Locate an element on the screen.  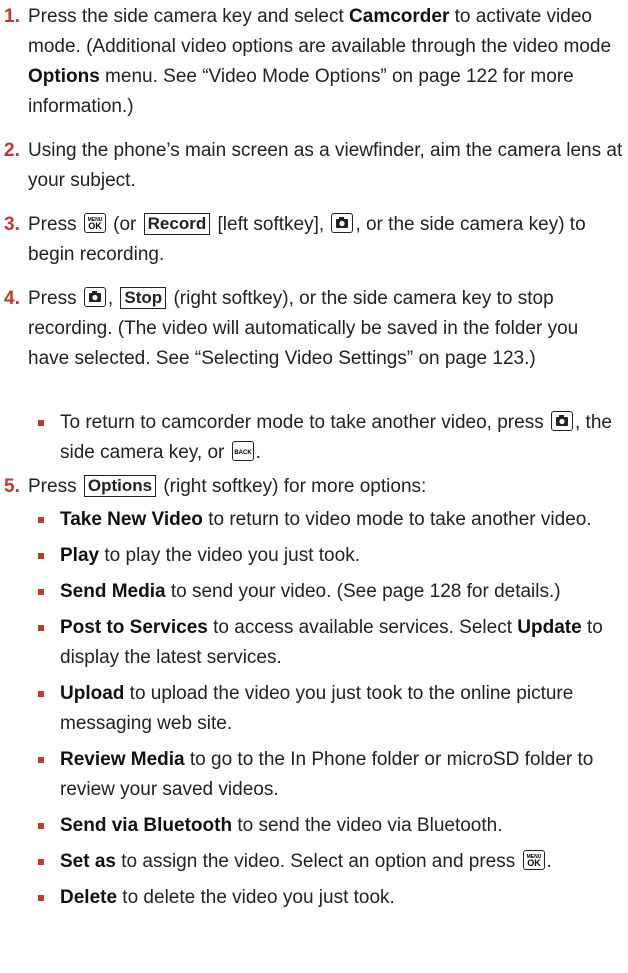
option-label: Update is located at coordinates (549, 627).